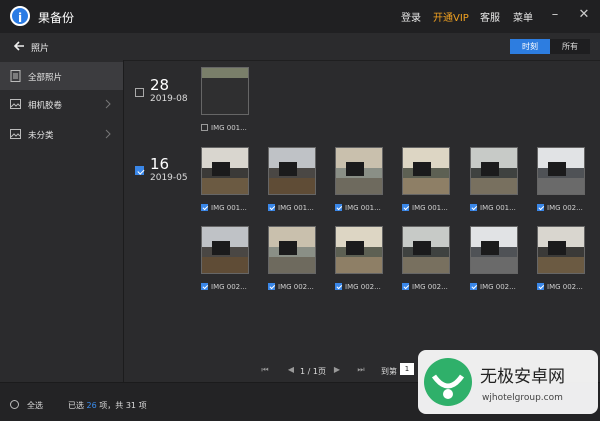 This screenshot has height=421, width=600. What do you see at coordinates (300, 47) in the screenshot?
I see `header-bar: 照片 时刻 所有` at bounding box center [300, 47].